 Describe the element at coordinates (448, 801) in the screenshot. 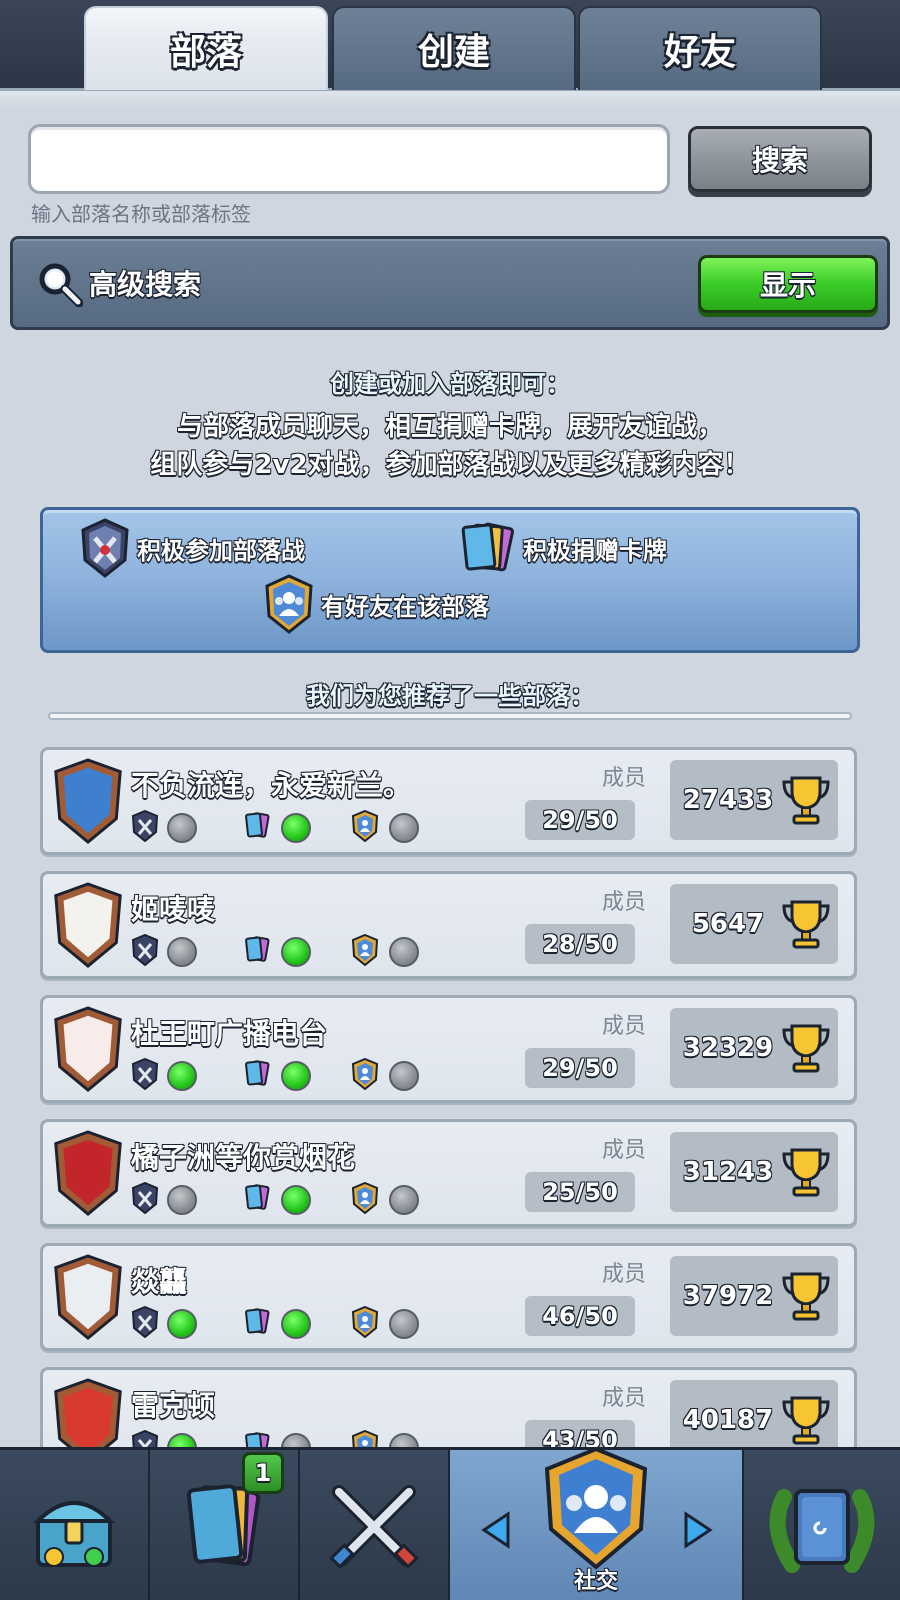

I see `clan-row: 不负流连，永爱新兰。 成员 29/50 27433` at that location.